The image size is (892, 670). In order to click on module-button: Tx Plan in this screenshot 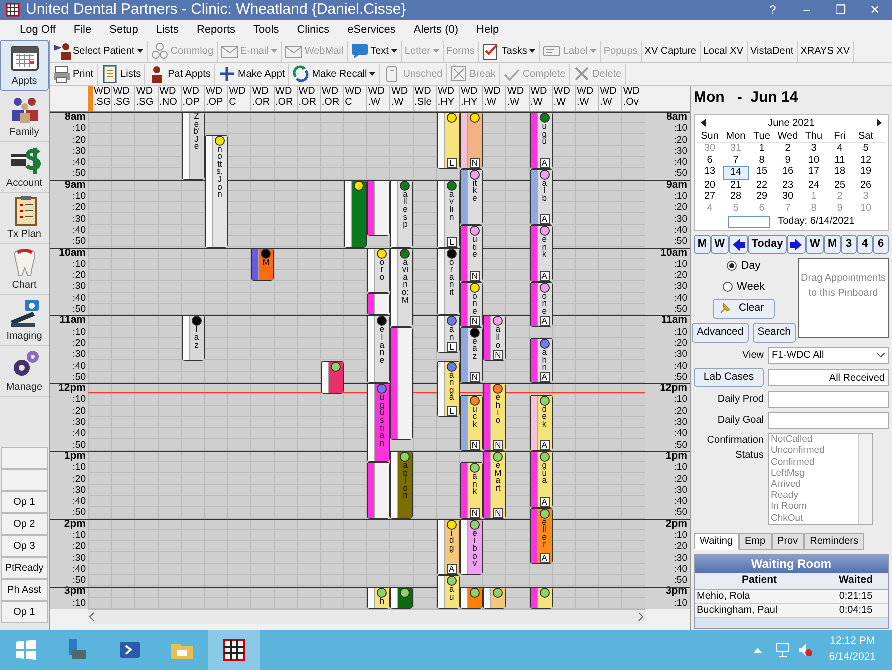, I will do `click(24, 218)`.